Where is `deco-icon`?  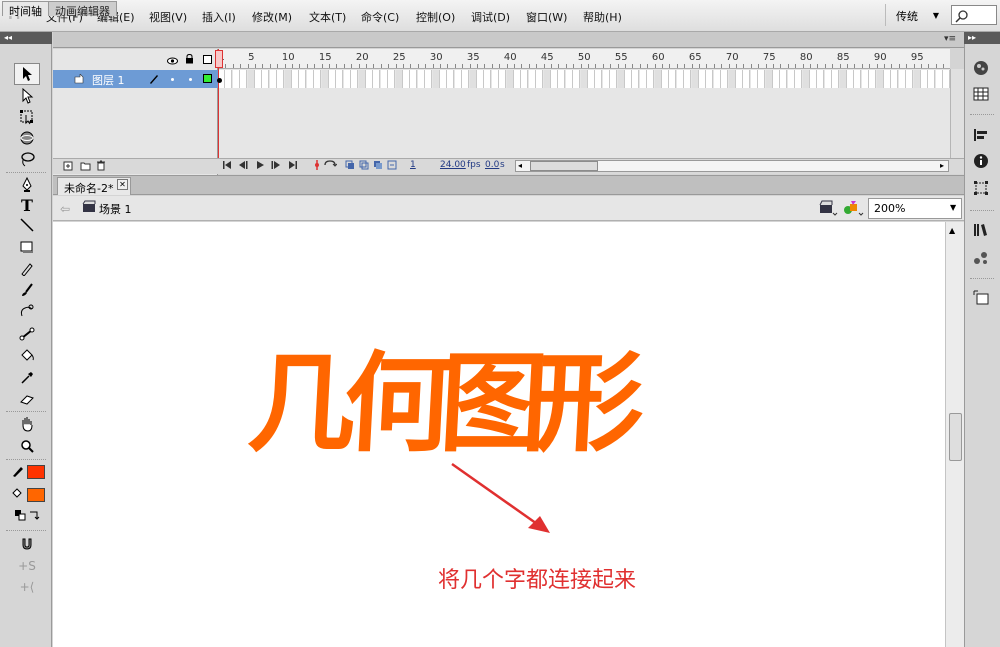
deco-icon is located at coordinates (27, 311).